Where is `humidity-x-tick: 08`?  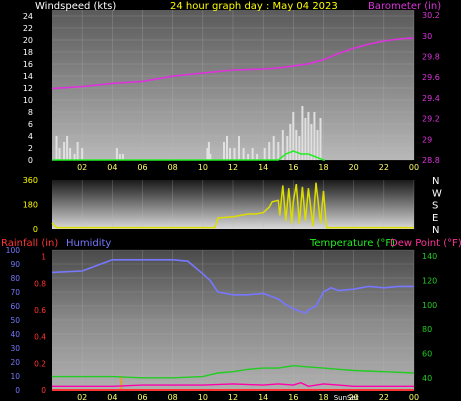 humidity-x-tick: 08 is located at coordinates (173, 397).